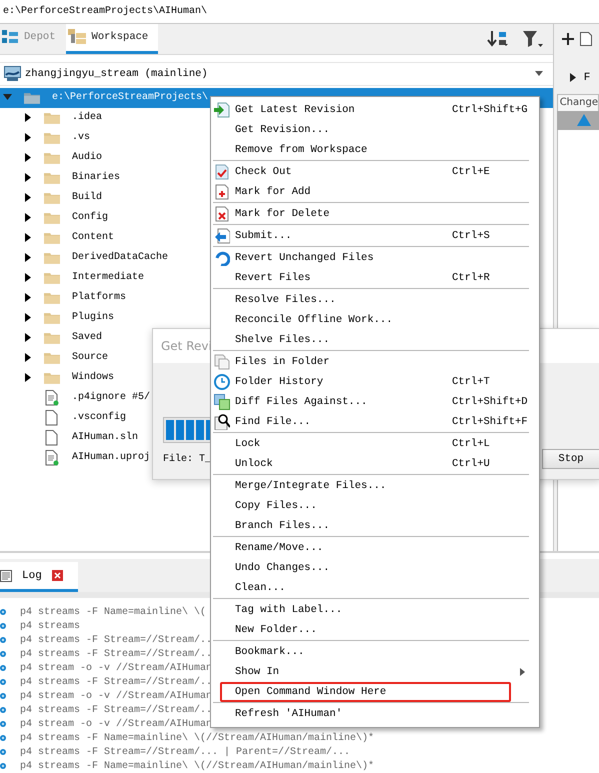 The image size is (599, 773). What do you see at coordinates (187, 459) in the screenshot?
I see `file-label: File: T_` at bounding box center [187, 459].